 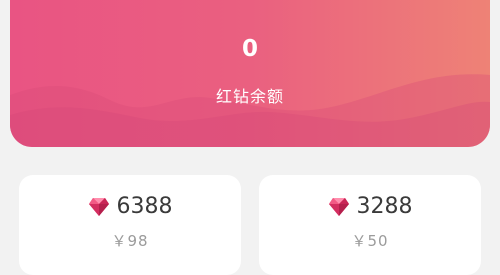 I want to click on package-header: 3288, so click(x=370, y=207).